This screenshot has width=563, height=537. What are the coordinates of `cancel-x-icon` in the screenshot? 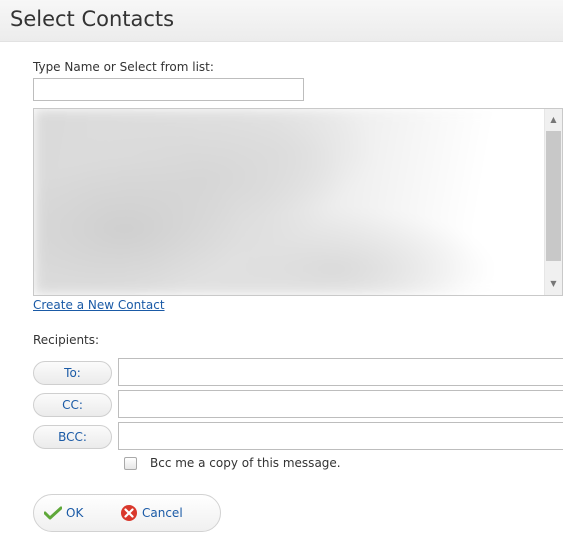 It's located at (129, 513).